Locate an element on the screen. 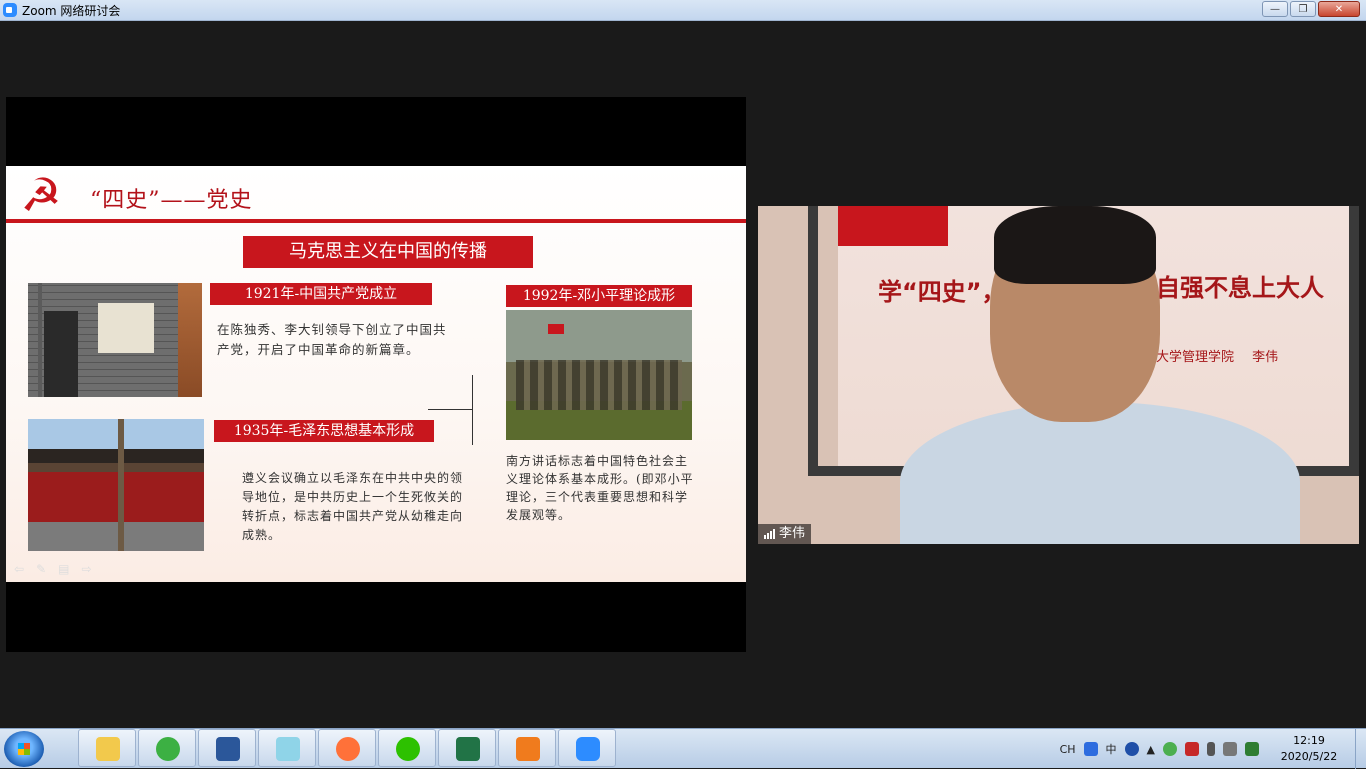 This screenshot has height=769, width=1366. security-icon is located at coordinates (1170, 749).